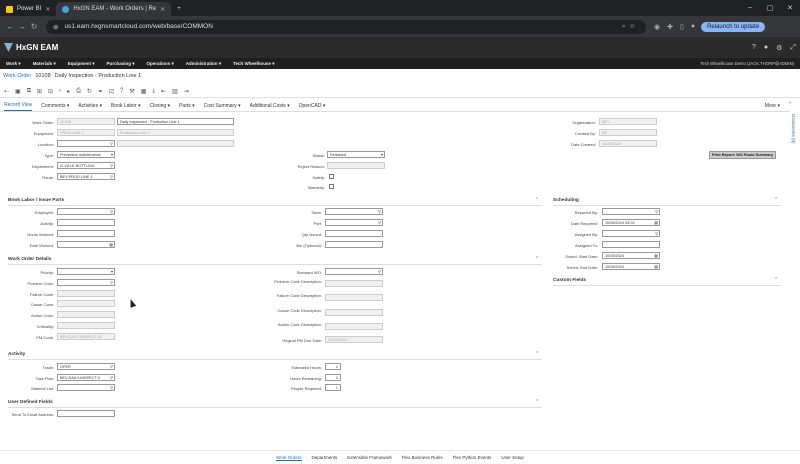  Describe the element at coordinates (750, 8) in the screenshot. I see `minimize-icon: –` at that location.